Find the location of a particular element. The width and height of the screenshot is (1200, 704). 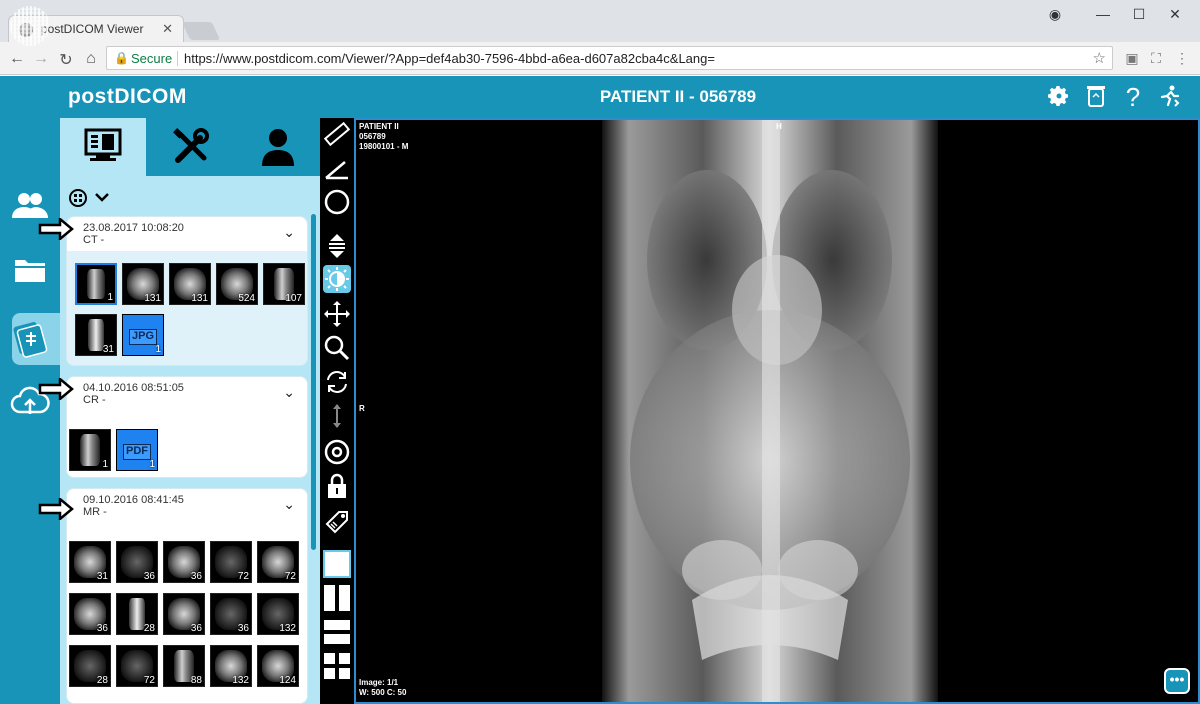

studies-icon is located at coordinates (30, 340).